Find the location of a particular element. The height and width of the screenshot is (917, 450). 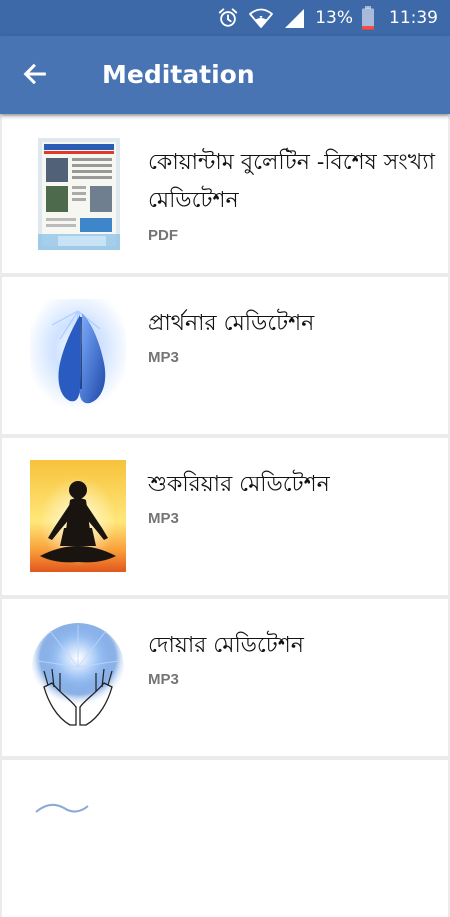

item-title: শুকরিয়ার মেডিটেশন is located at coordinates (239, 484).